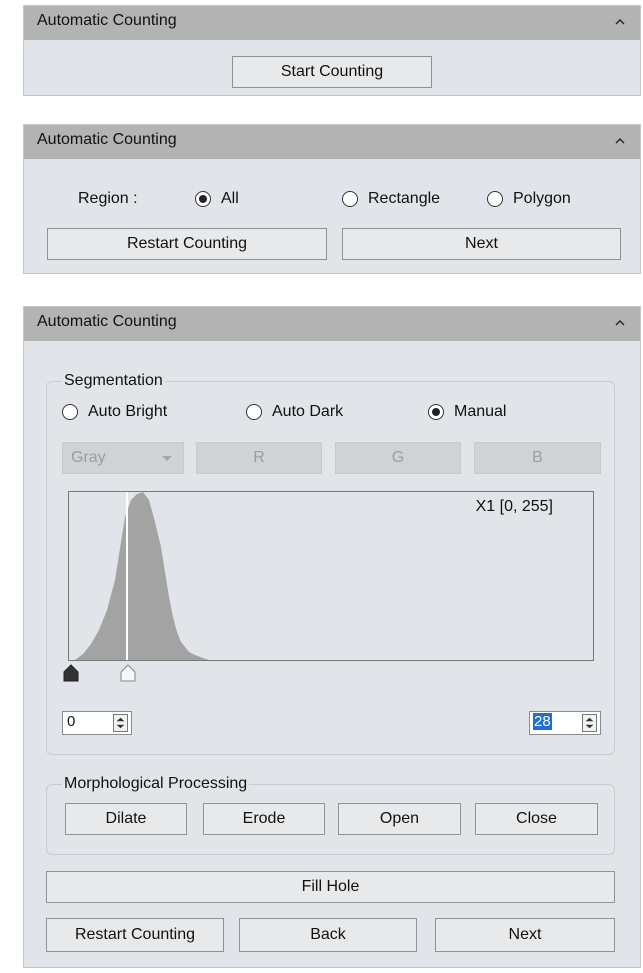 This screenshot has width=643, height=973. I want to click on high-threshold-spinbox: 28, so click(565, 723).